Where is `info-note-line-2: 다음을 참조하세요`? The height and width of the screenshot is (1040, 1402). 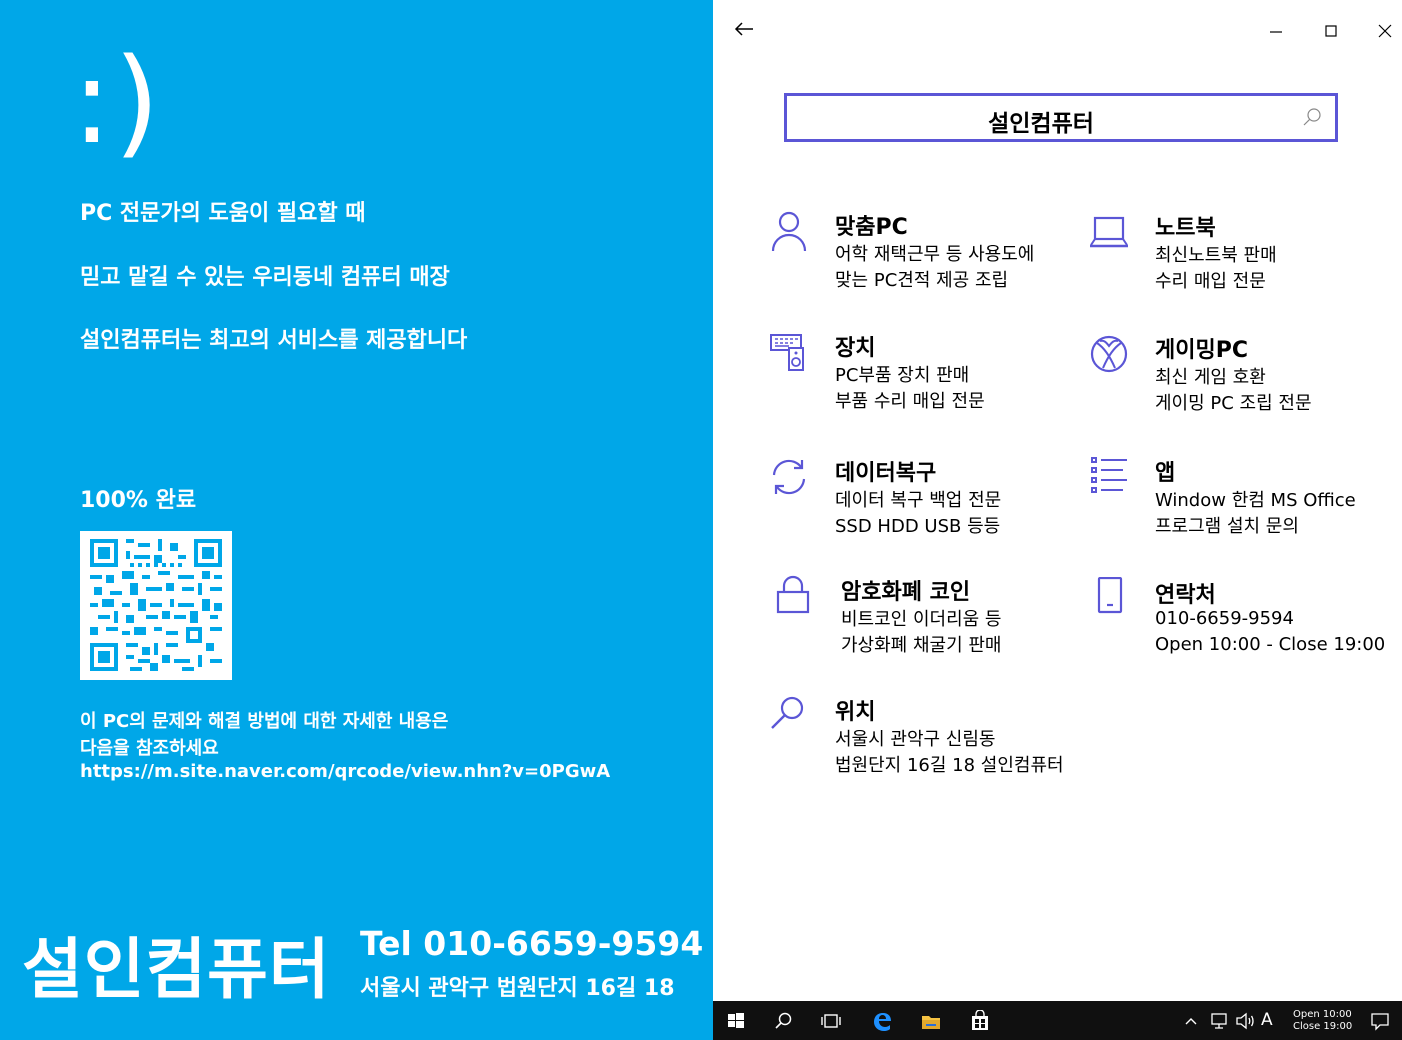
info-note-line-2: 다음을 참조하세요 is located at coordinates (149, 748).